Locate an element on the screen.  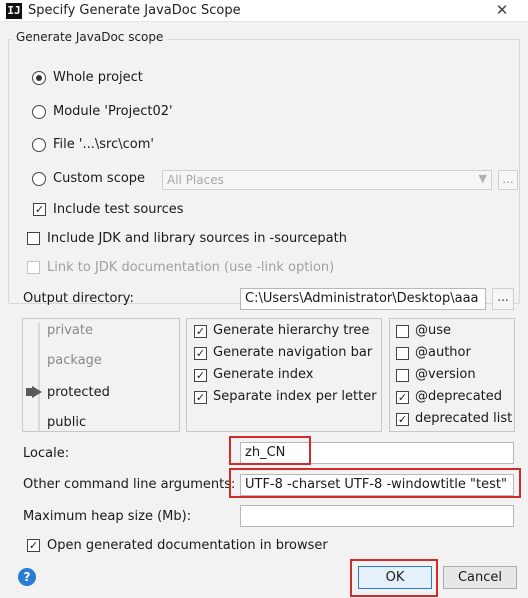
radio-module-label: Module 'Project02' is located at coordinates (113, 111).